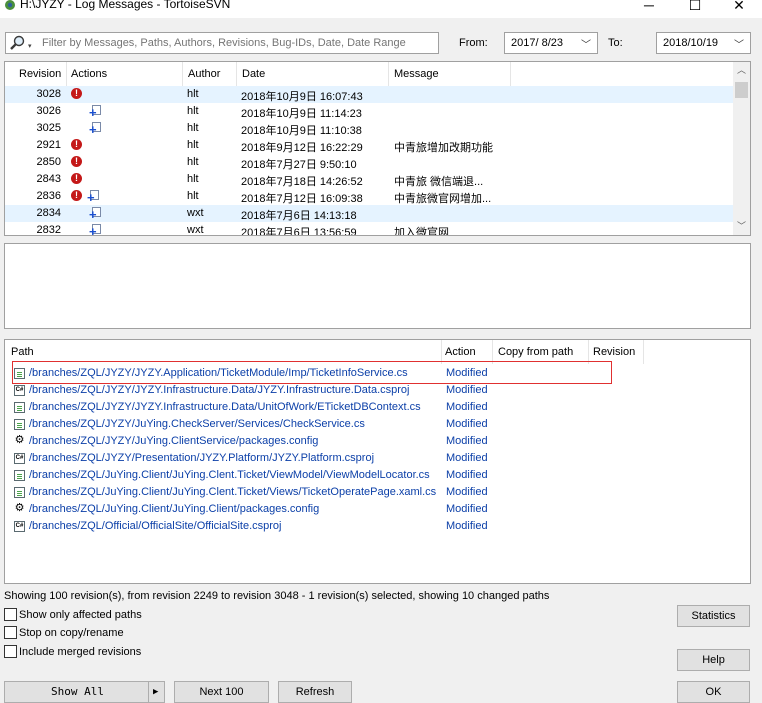 This screenshot has width=762, height=703. I want to click on next-100-button: Next 100, so click(221, 692).